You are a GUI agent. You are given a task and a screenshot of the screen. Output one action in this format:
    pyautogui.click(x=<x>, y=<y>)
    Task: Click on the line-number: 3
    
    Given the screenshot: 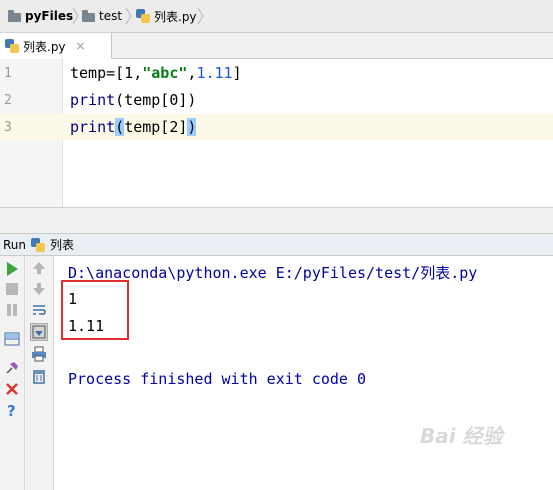 What is the action you would take?
    pyautogui.click(x=8, y=127)
    